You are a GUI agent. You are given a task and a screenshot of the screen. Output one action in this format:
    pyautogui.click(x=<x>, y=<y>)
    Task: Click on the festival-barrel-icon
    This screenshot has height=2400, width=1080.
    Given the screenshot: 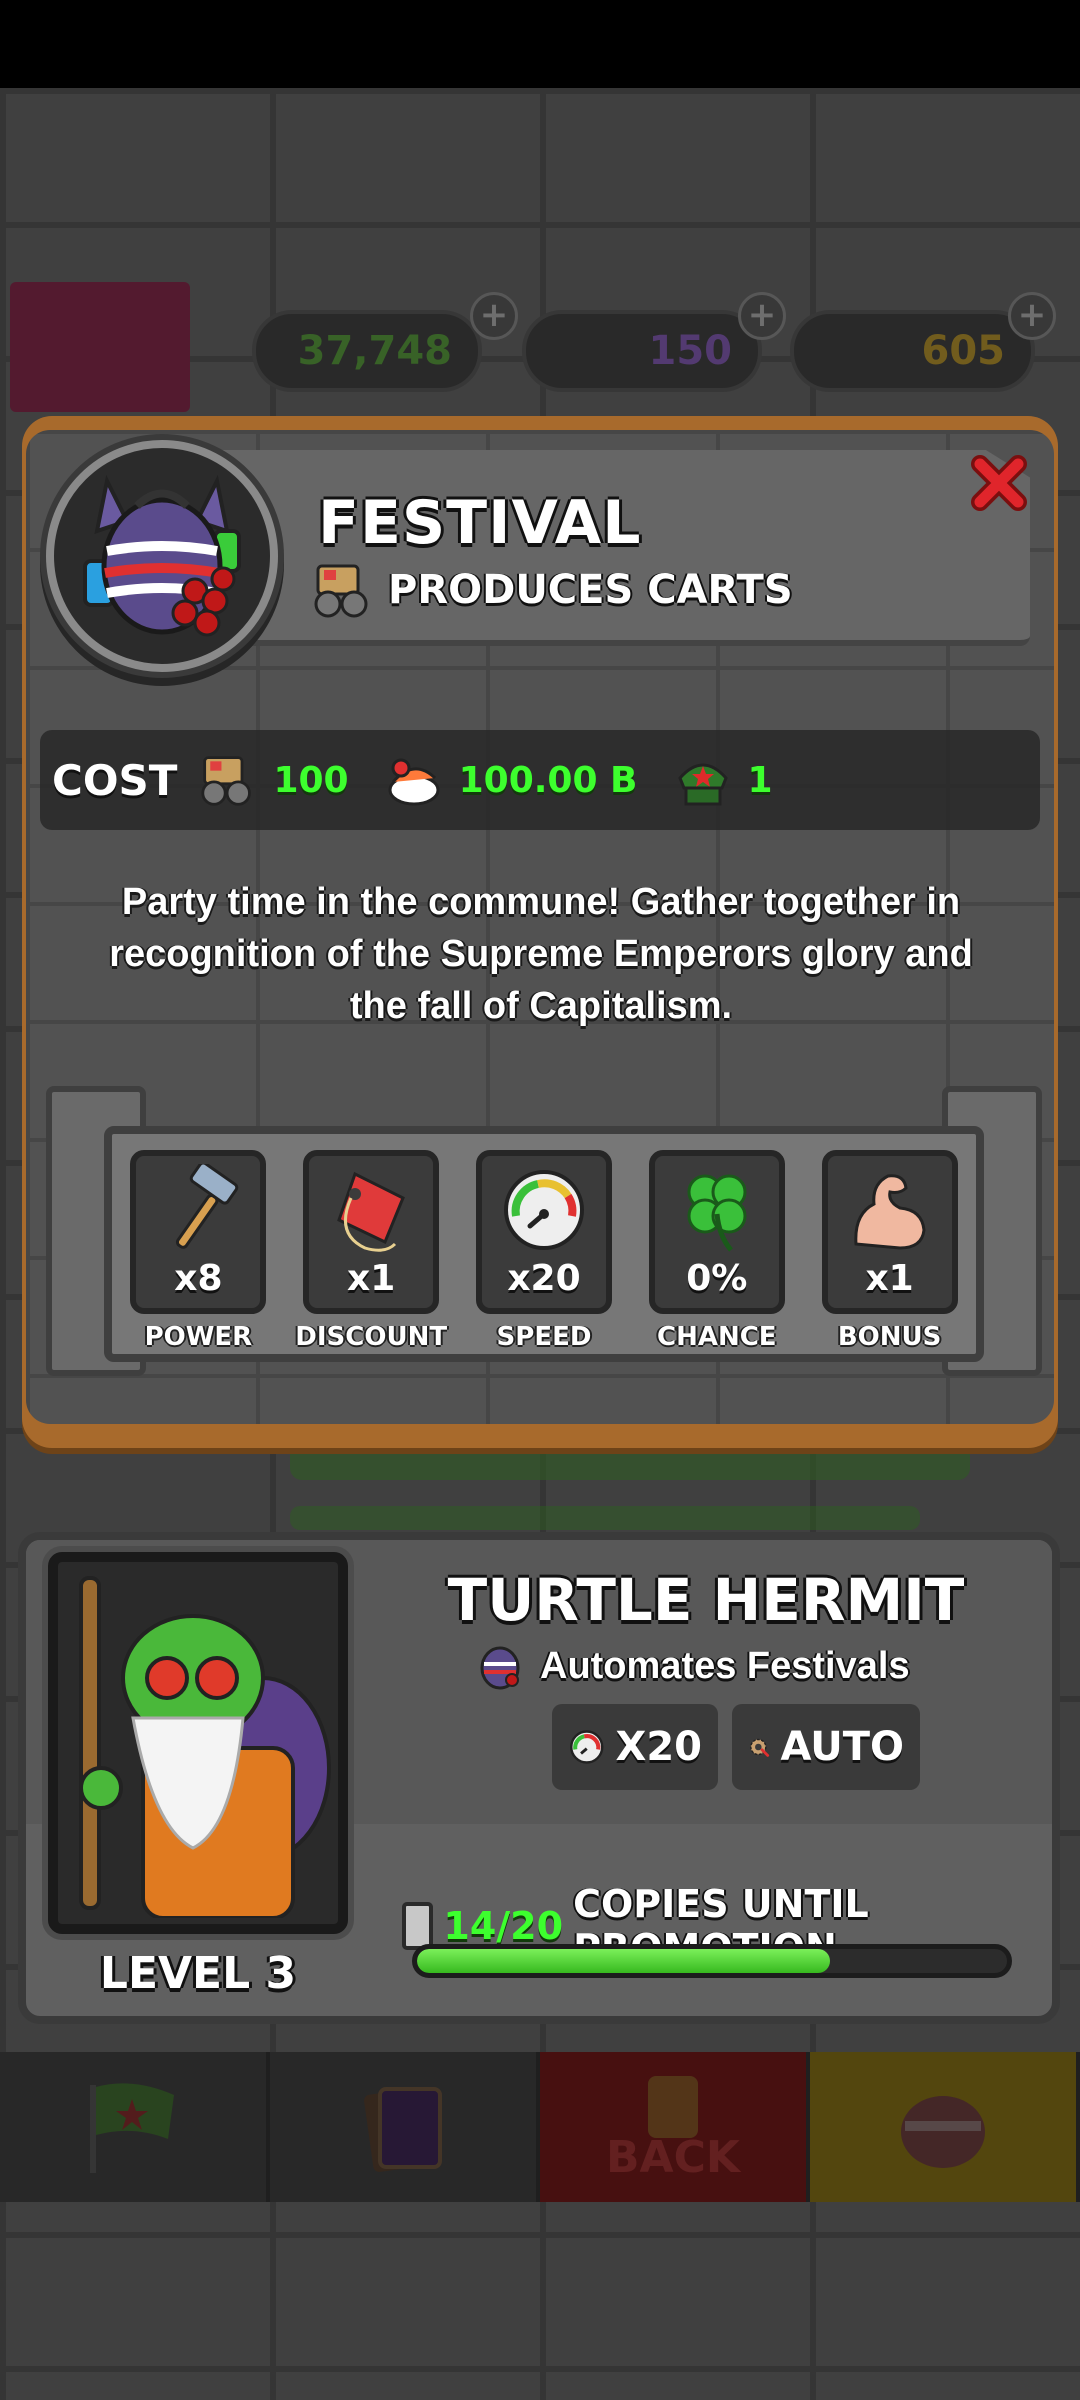 What is the action you would take?
    pyautogui.click(x=162, y=555)
    